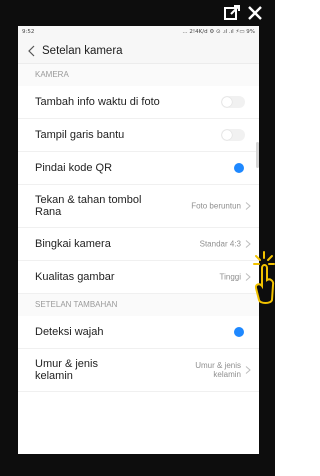  I want to click on status-time: 9:52, so click(28, 32).